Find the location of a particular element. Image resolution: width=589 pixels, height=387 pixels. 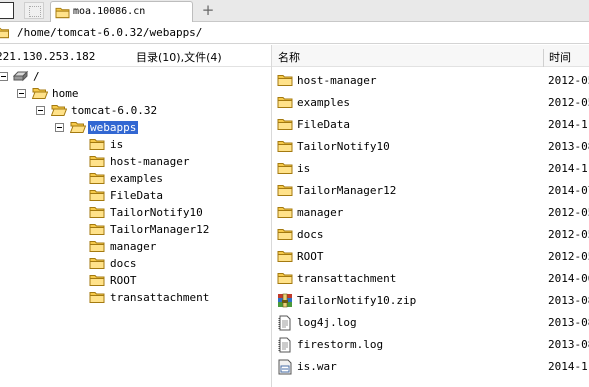

tree-node-child: transattachment is located at coordinates (110, 298).